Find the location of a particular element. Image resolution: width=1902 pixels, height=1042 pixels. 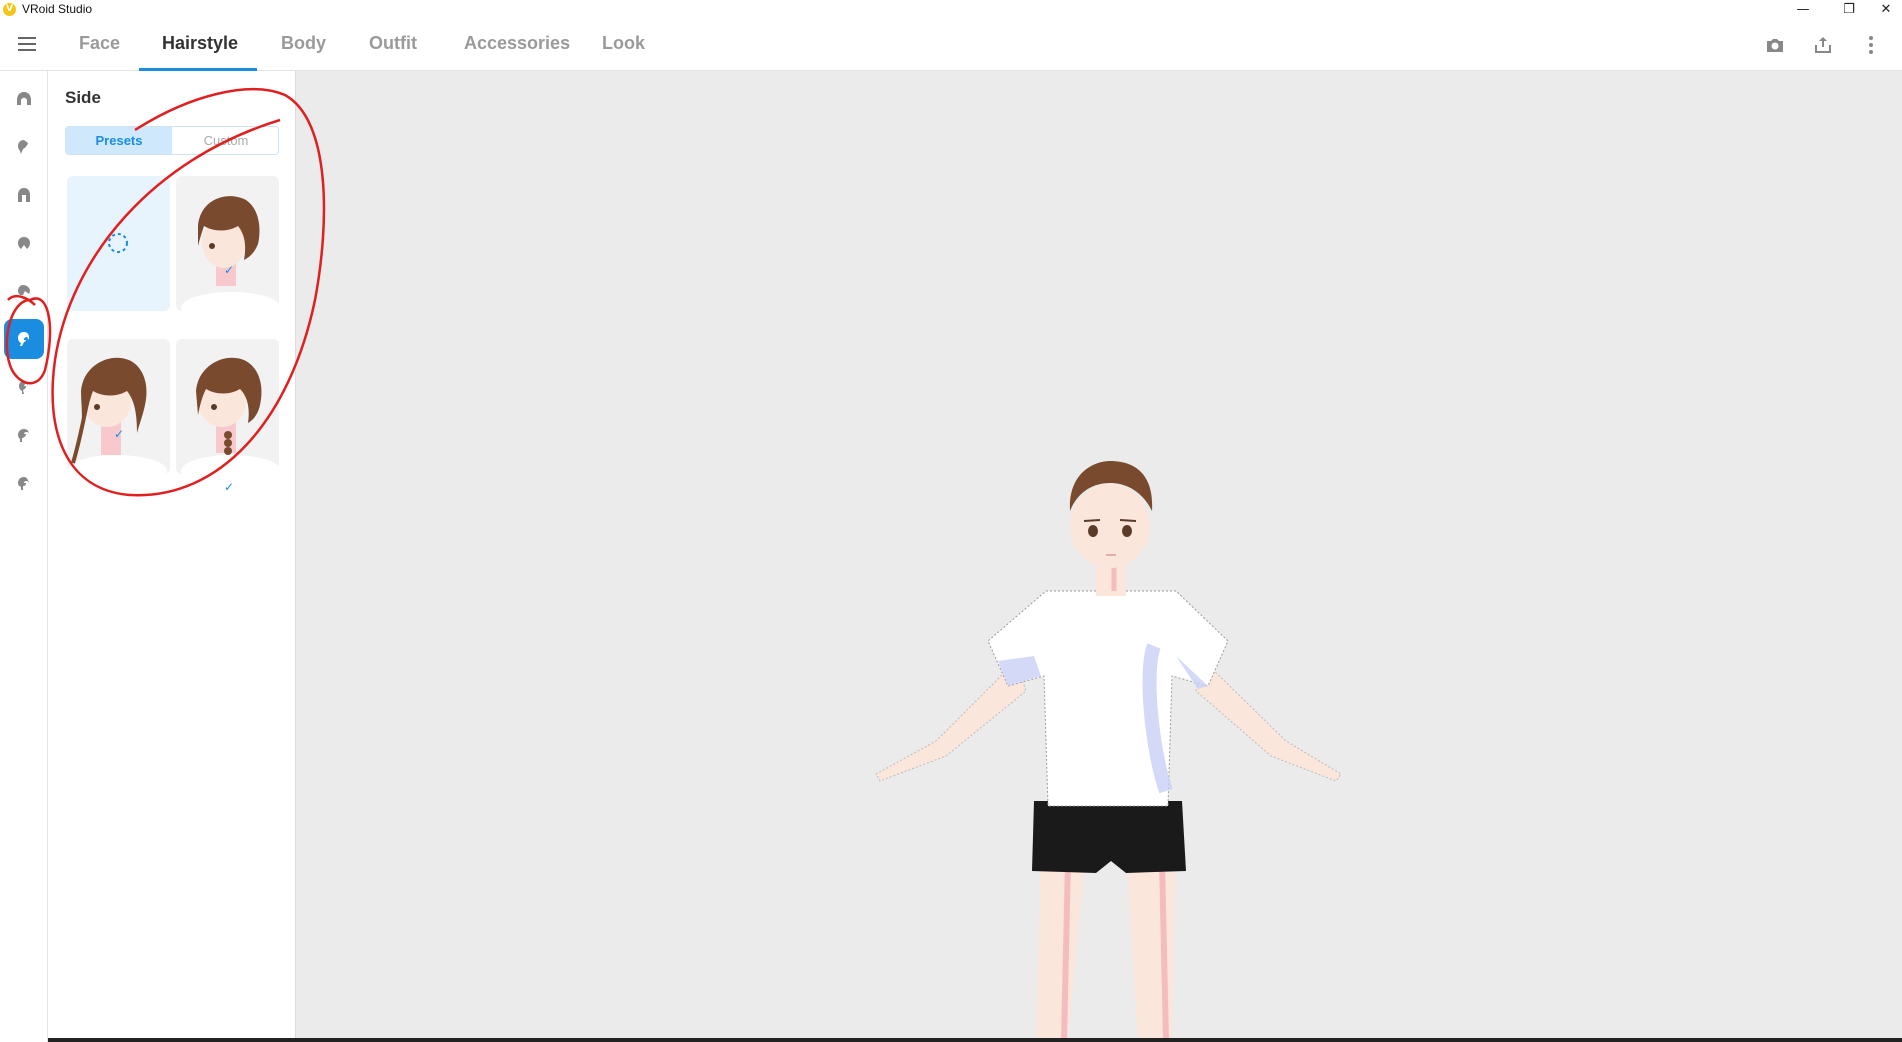

rail-item-bun is located at coordinates (24, 435).